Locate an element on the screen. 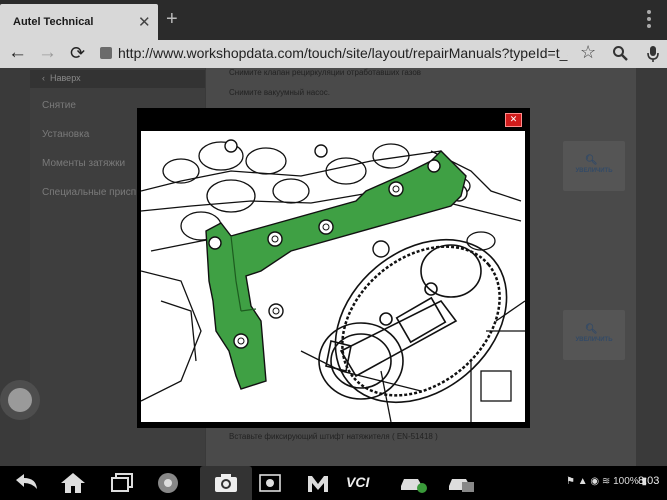 The width and height of the screenshot is (667, 500). tab-close-button: ✕ is located at coordinates (144, 22).